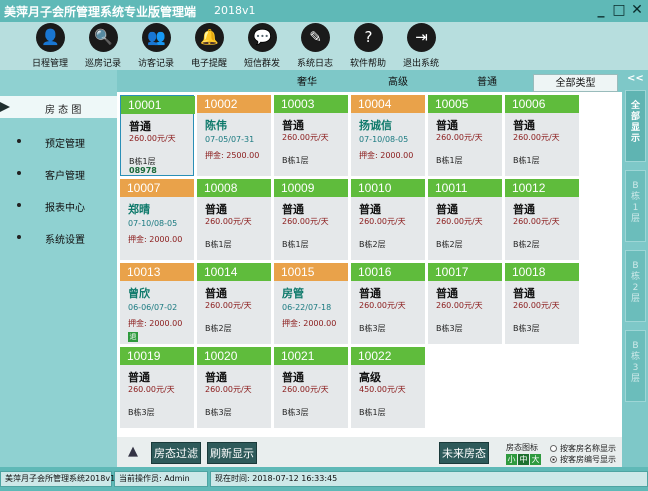  What do you see at coordinates (465, 135) in the screenshot?
I see `room-card: 10005 普通 260.00元/天 B栋1层` at bounding box center [465, 135].